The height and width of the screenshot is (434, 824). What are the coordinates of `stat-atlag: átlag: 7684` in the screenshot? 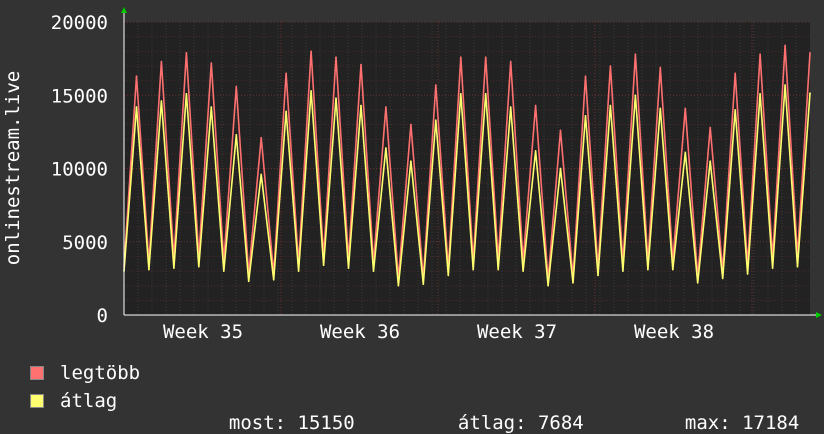 It's located at (509, 412).